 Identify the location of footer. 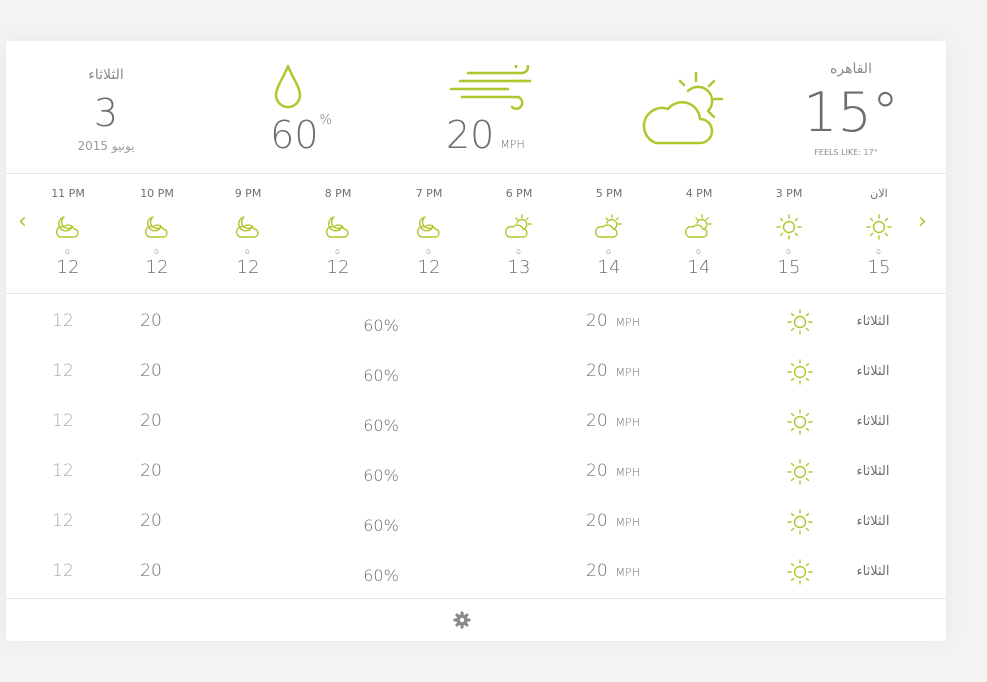
(476, 619).